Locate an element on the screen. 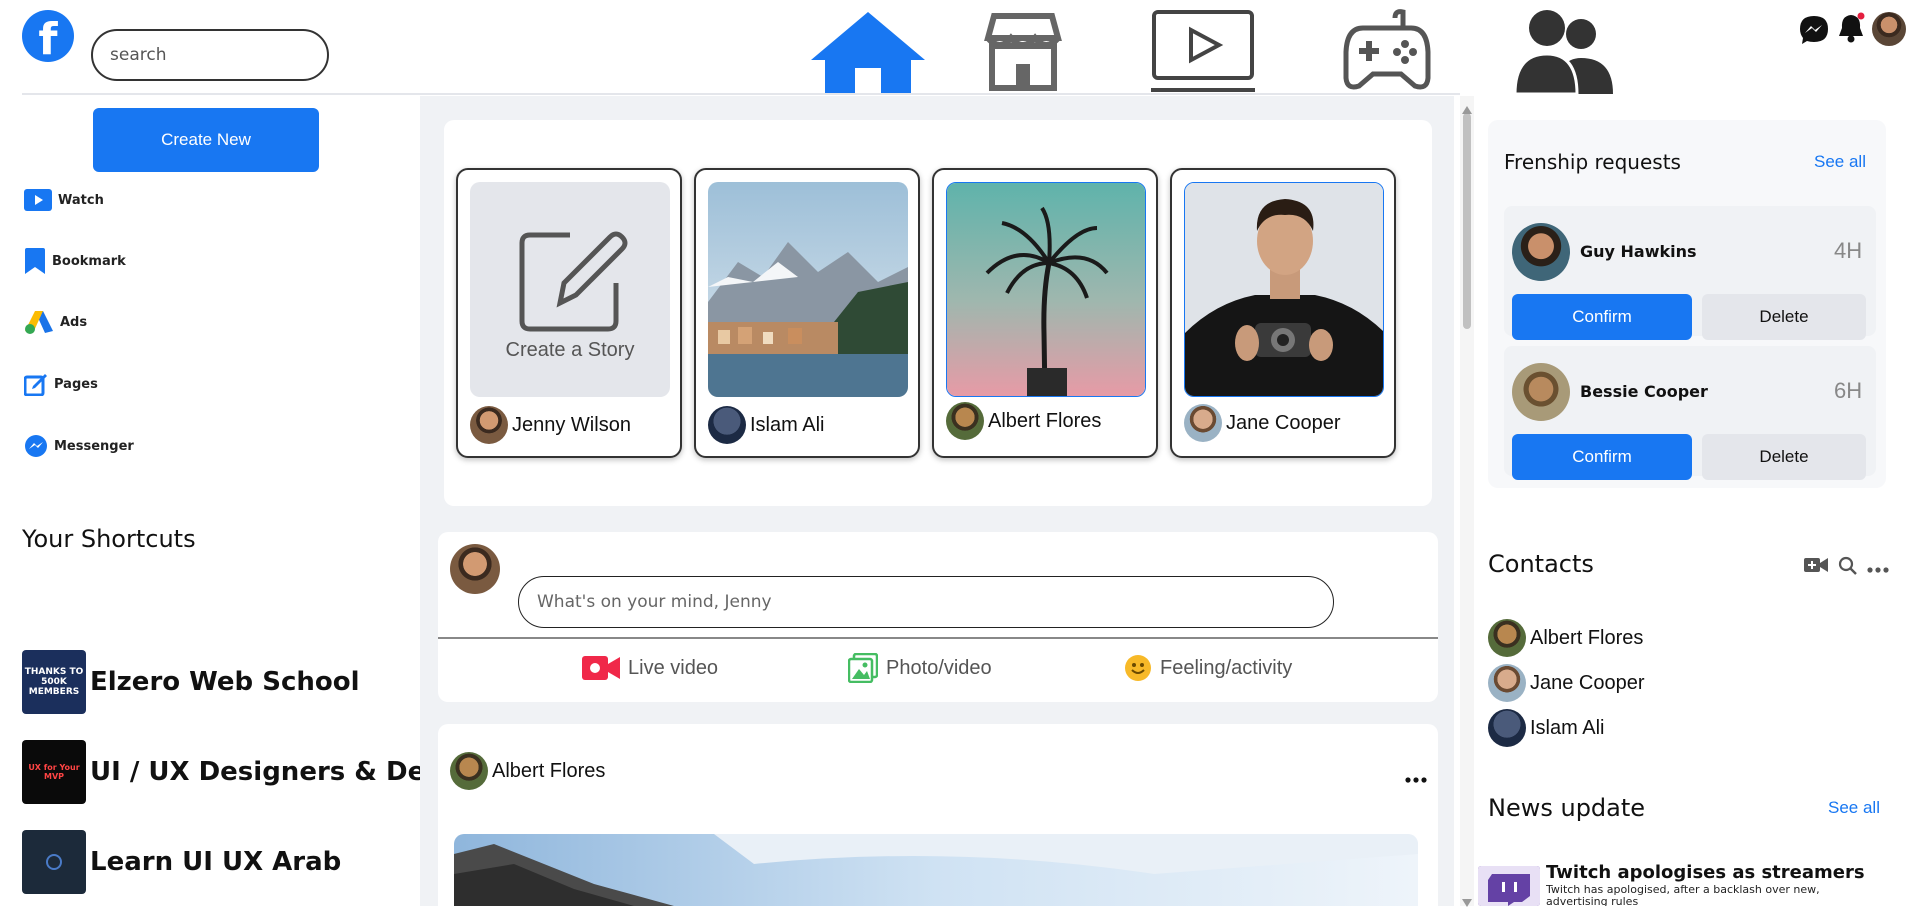  profile-avatar is located at coordinates (1889, 29).